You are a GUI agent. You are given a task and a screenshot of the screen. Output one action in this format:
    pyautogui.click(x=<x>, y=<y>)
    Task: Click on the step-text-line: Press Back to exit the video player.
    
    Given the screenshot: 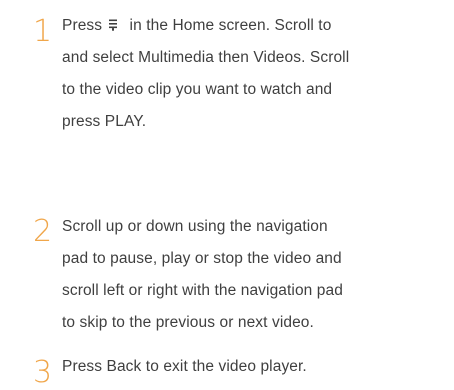 What is the action you would take?
    pyautogui.click(x=184, y=366)
    